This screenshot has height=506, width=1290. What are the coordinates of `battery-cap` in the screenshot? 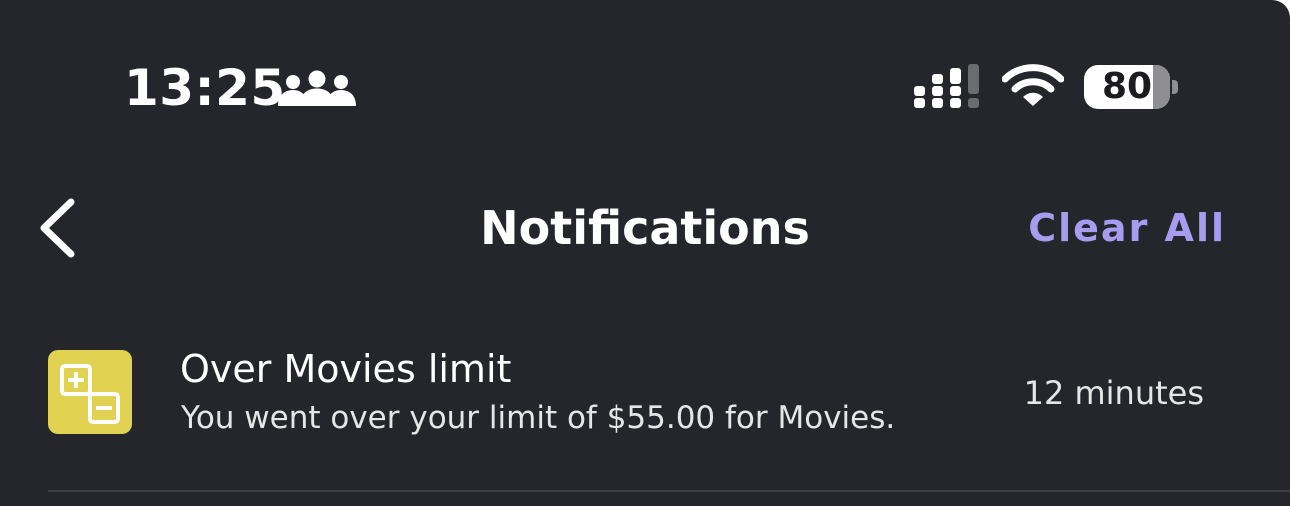 It's located at (1175, 87).